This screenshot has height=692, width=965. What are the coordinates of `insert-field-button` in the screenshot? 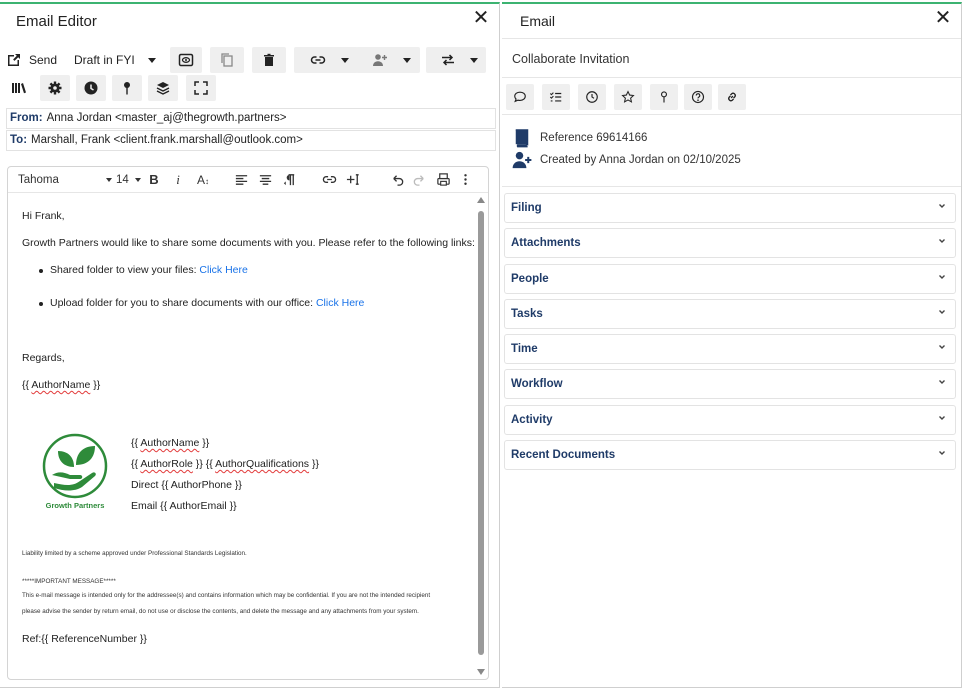 It's located at (353, 180).